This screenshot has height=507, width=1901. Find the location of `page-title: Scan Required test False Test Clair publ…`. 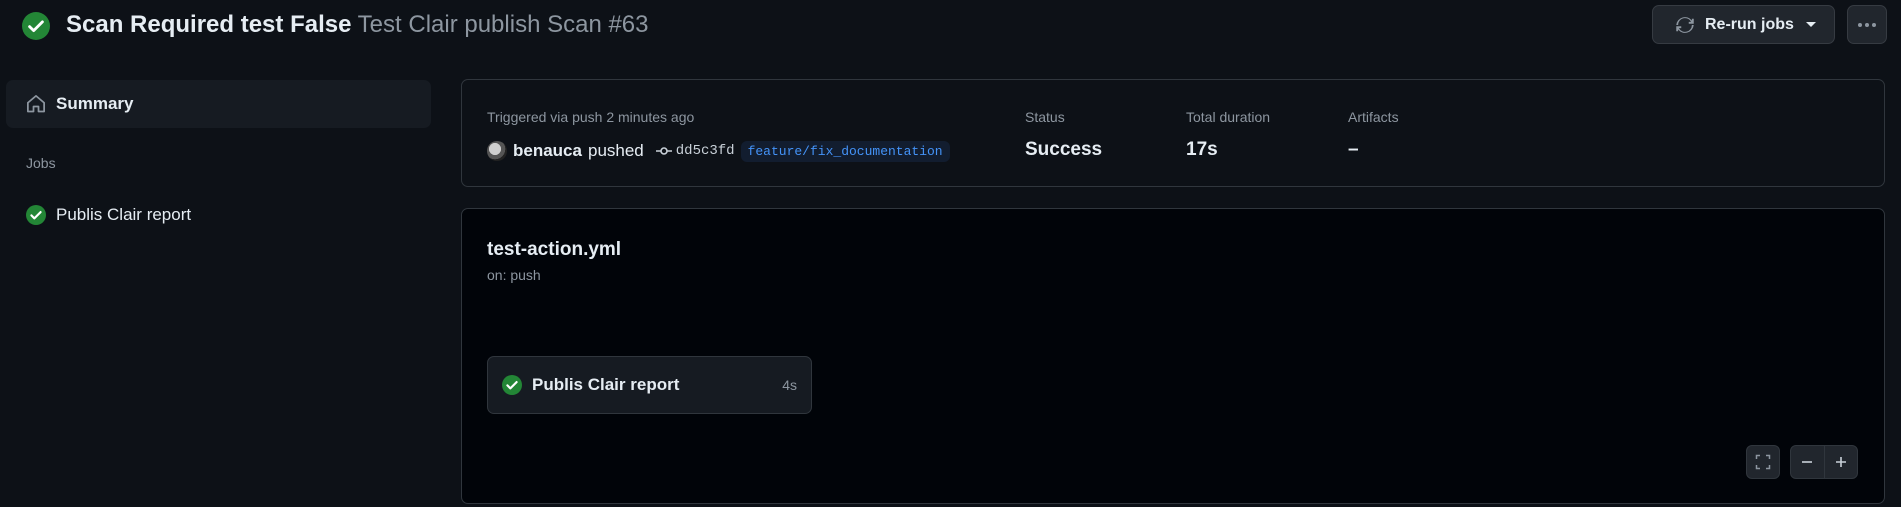

page-title: Scan Required test False Test Clair publ… is located at coordinates (357, 25).